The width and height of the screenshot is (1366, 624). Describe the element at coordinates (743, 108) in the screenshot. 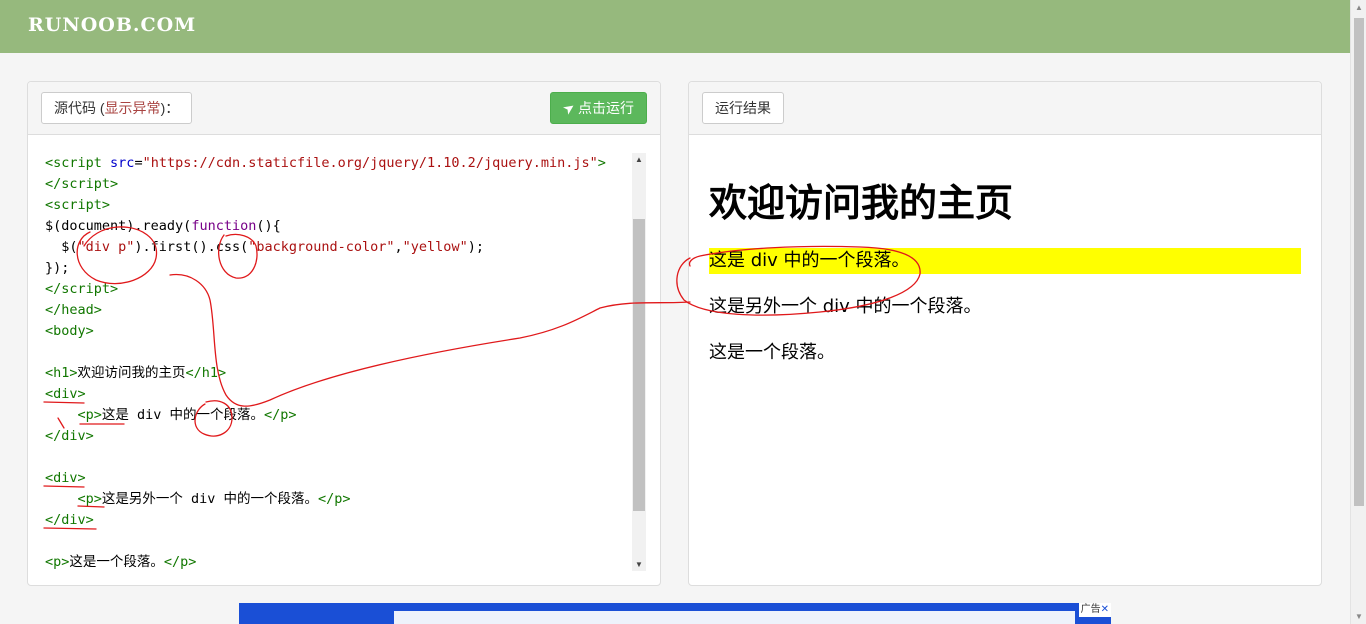

I see `result-tab: 运行结果` at that location.